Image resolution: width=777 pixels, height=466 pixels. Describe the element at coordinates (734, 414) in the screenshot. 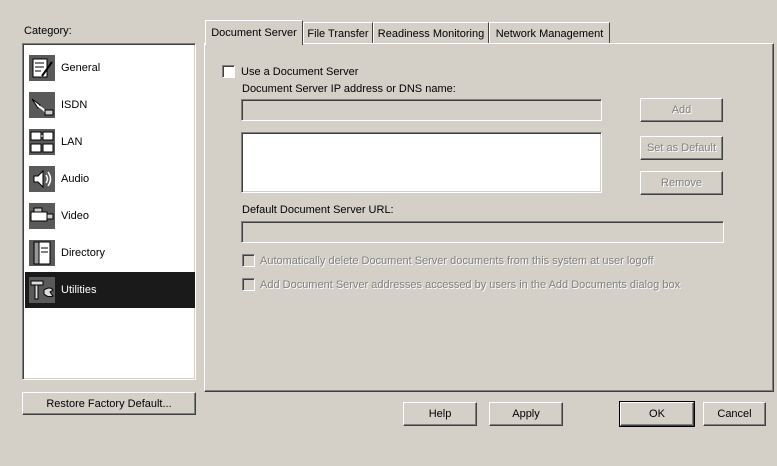

I see `cancel-button: Cancel` at that location.